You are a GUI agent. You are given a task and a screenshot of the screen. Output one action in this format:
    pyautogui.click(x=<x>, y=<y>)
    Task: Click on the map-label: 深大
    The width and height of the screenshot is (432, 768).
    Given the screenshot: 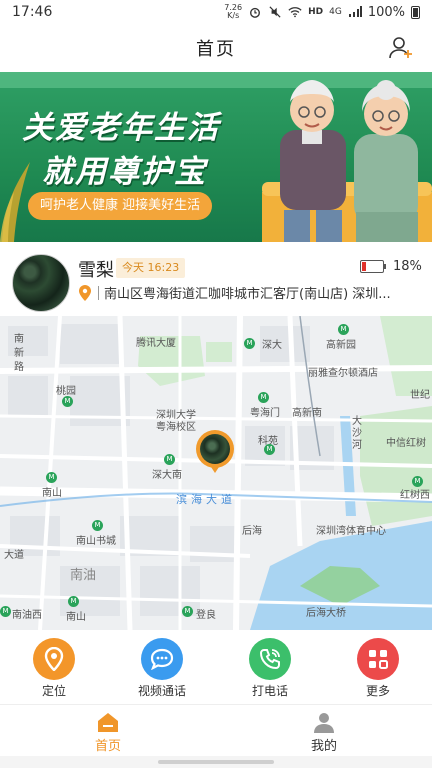 What is the action you would take?
    pyautogui.click(x=272, y=345)
    